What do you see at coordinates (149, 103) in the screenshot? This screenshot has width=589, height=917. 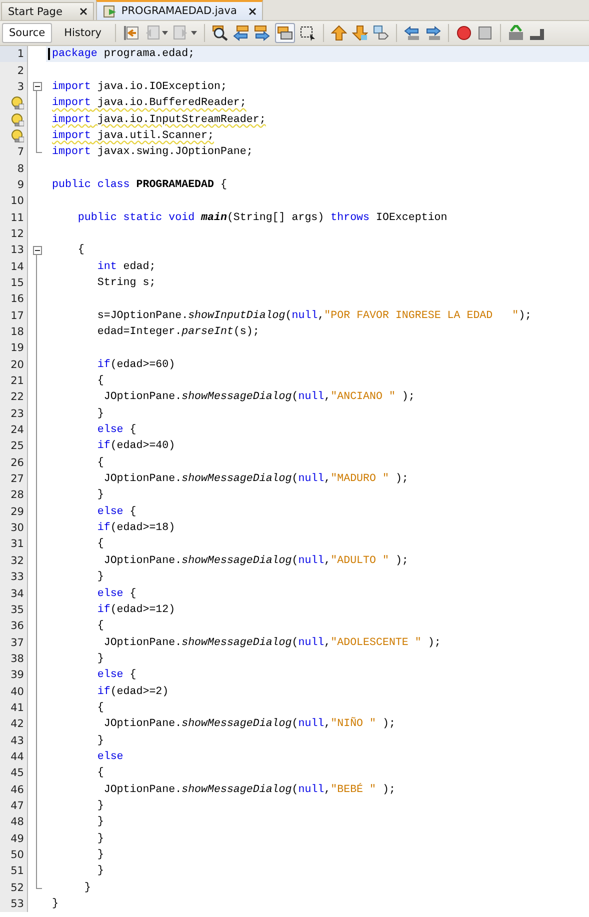 I see `code-line: import java.io.BufferedReader;` at bounding box center [149, 103].